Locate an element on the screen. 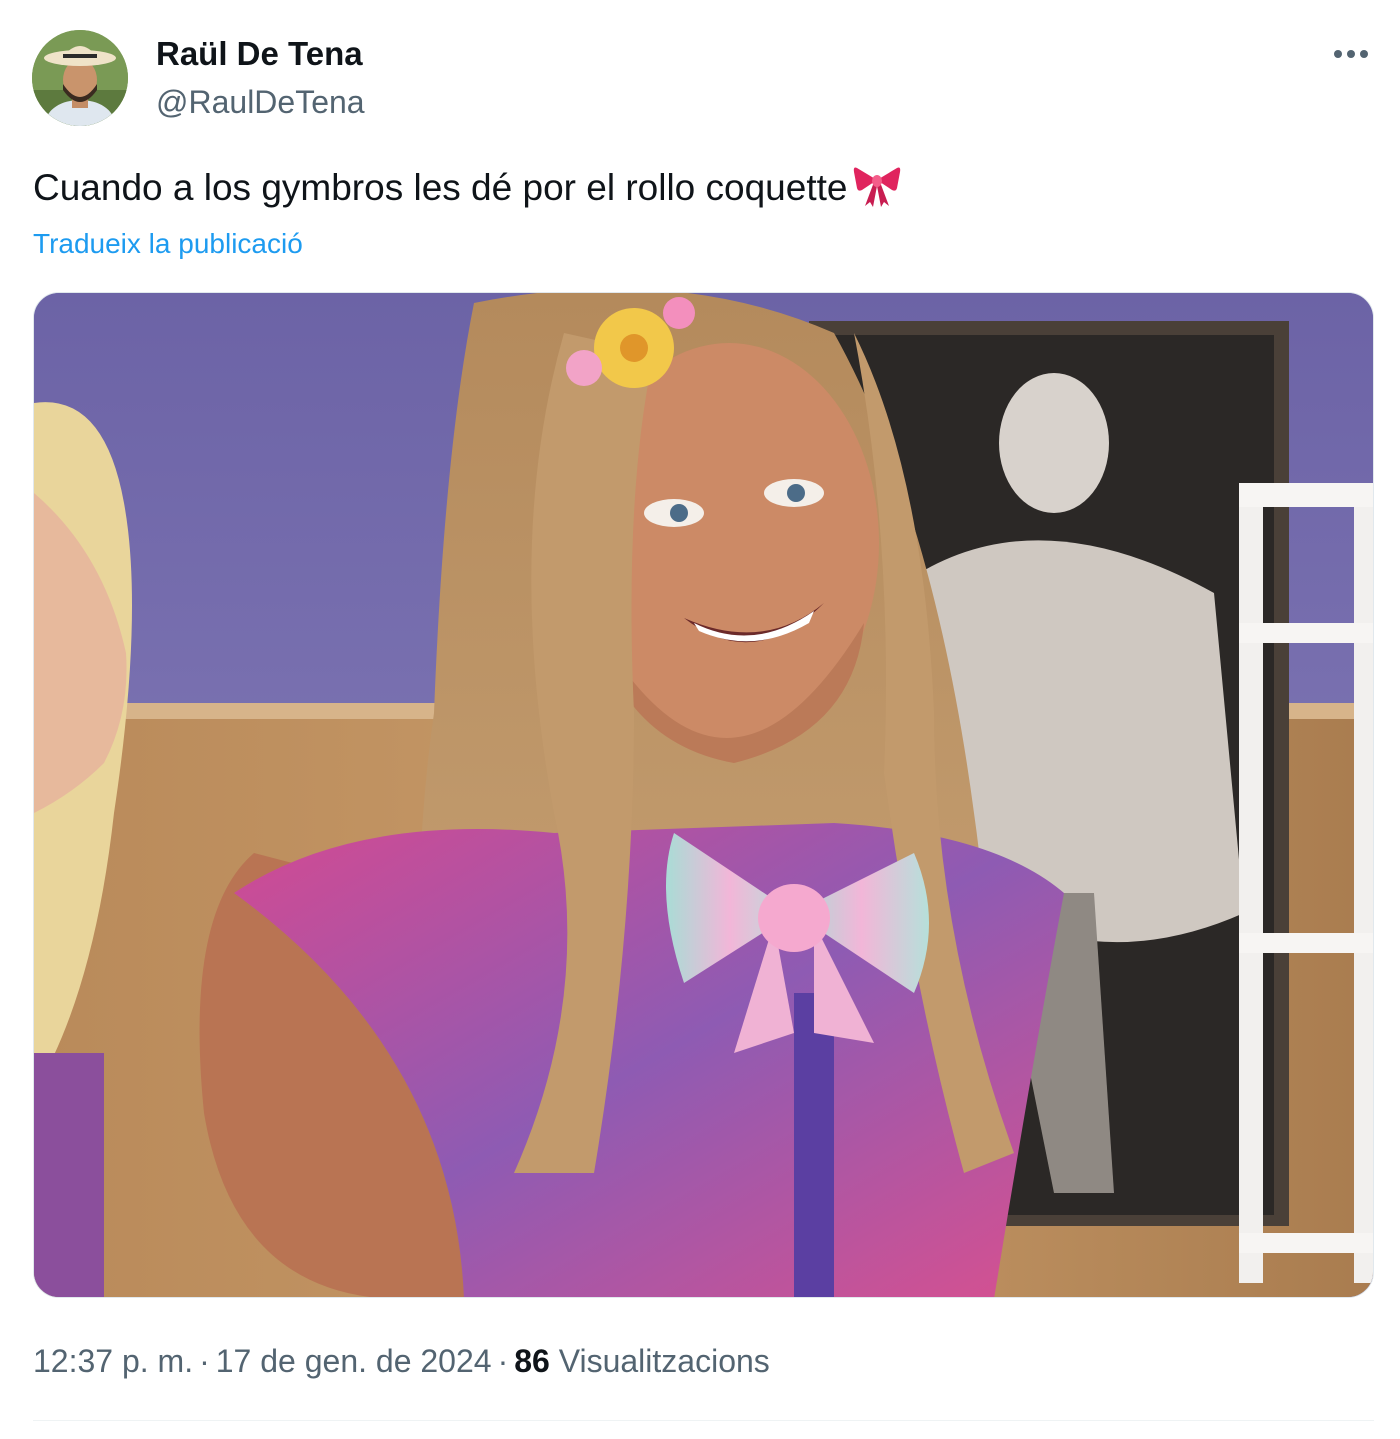  author-avatar is located at coordinates (80, 78).